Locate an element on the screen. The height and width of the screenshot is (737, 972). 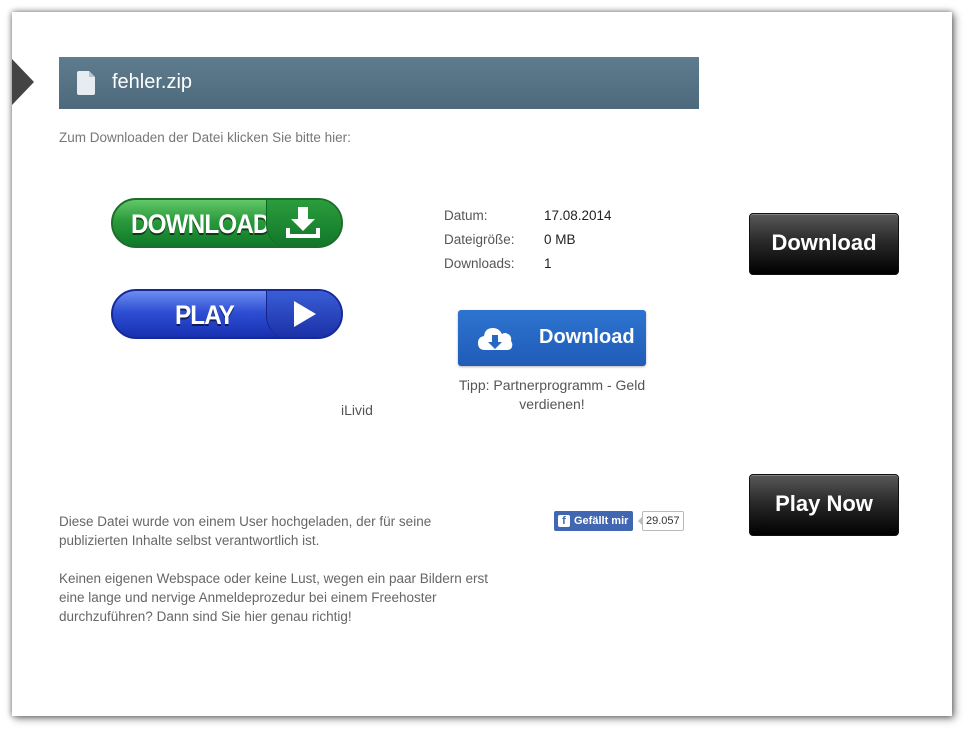
download-button-label: Download is located at coordinates (587, 337).